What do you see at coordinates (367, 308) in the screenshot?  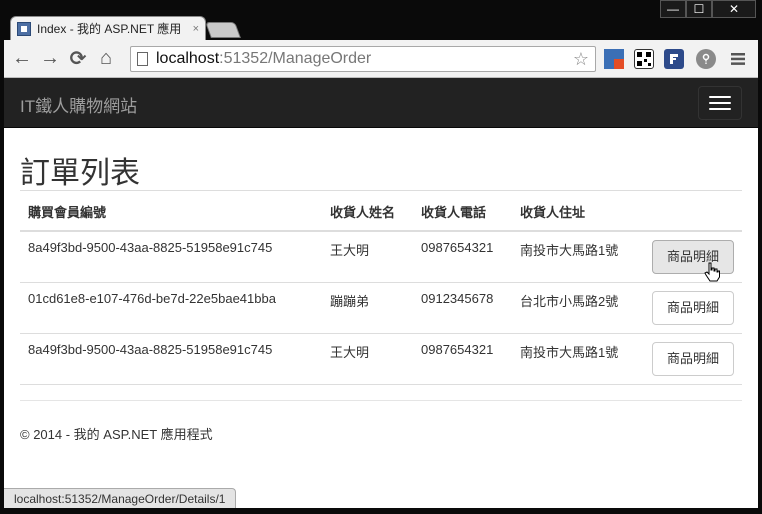 I see `name-cell: 蹦蹦弟` at bounding box center [367, 308].